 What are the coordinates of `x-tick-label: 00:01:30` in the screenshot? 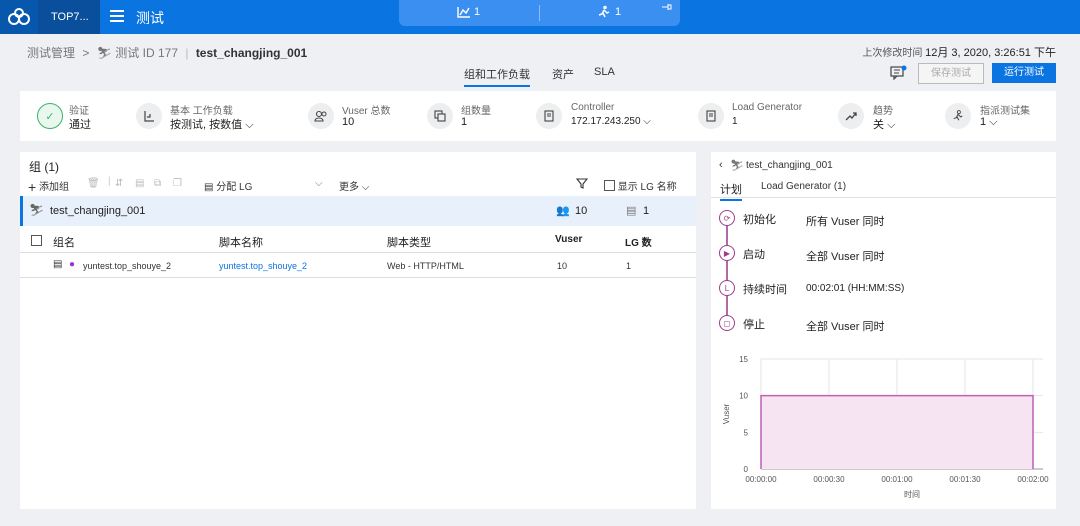 It's located at (965, 479).